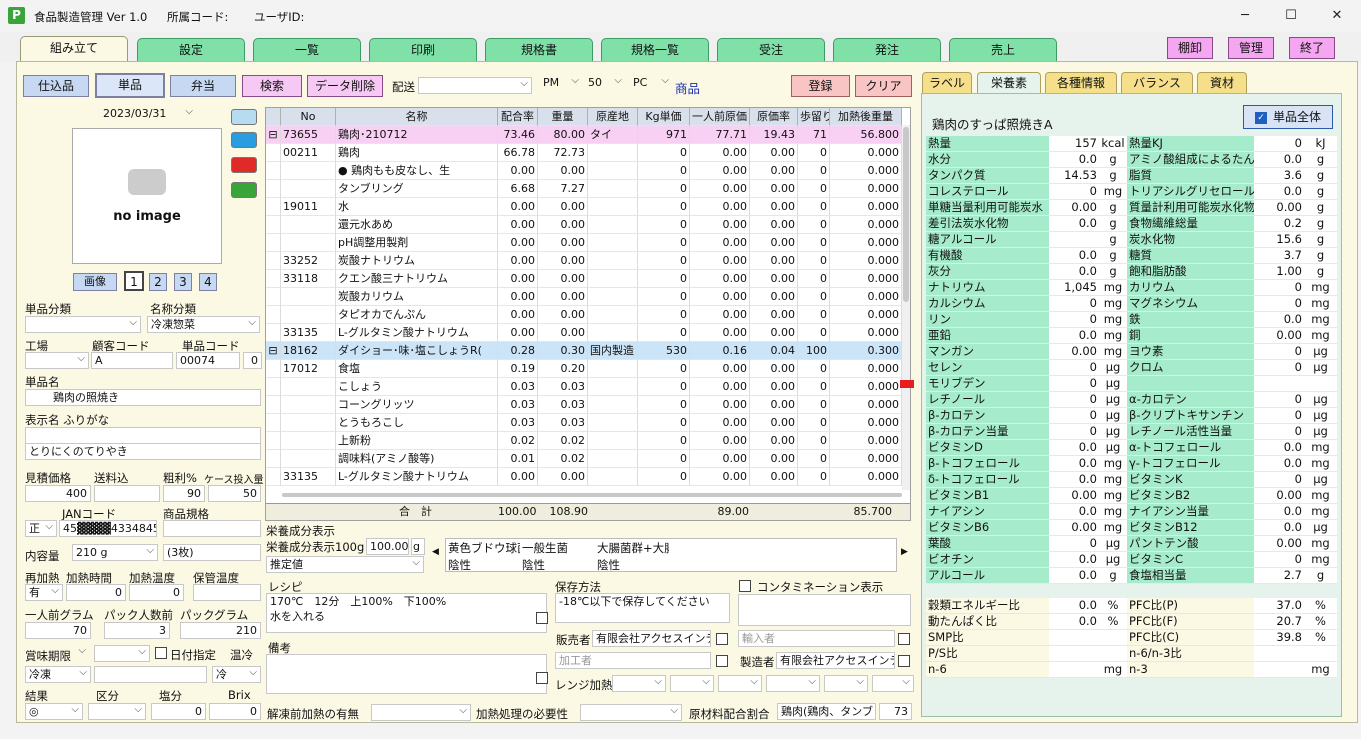 Image resolution: width=1361 pixels, height=739 pixels. I want to click on tanpin-button: 単品, so click(130, 85).